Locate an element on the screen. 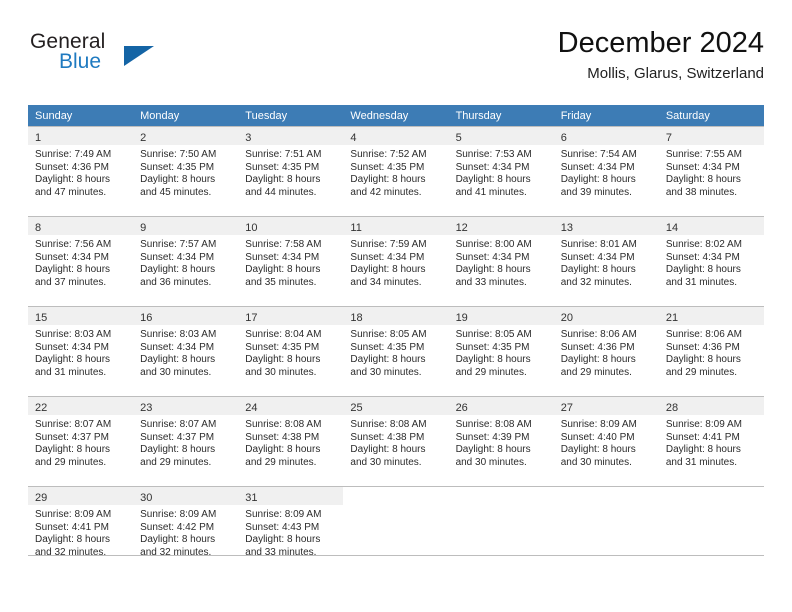 This screenshot has width=792, height=612. weekday-header-sunday: Sunday is located at coordinates (81, 115).